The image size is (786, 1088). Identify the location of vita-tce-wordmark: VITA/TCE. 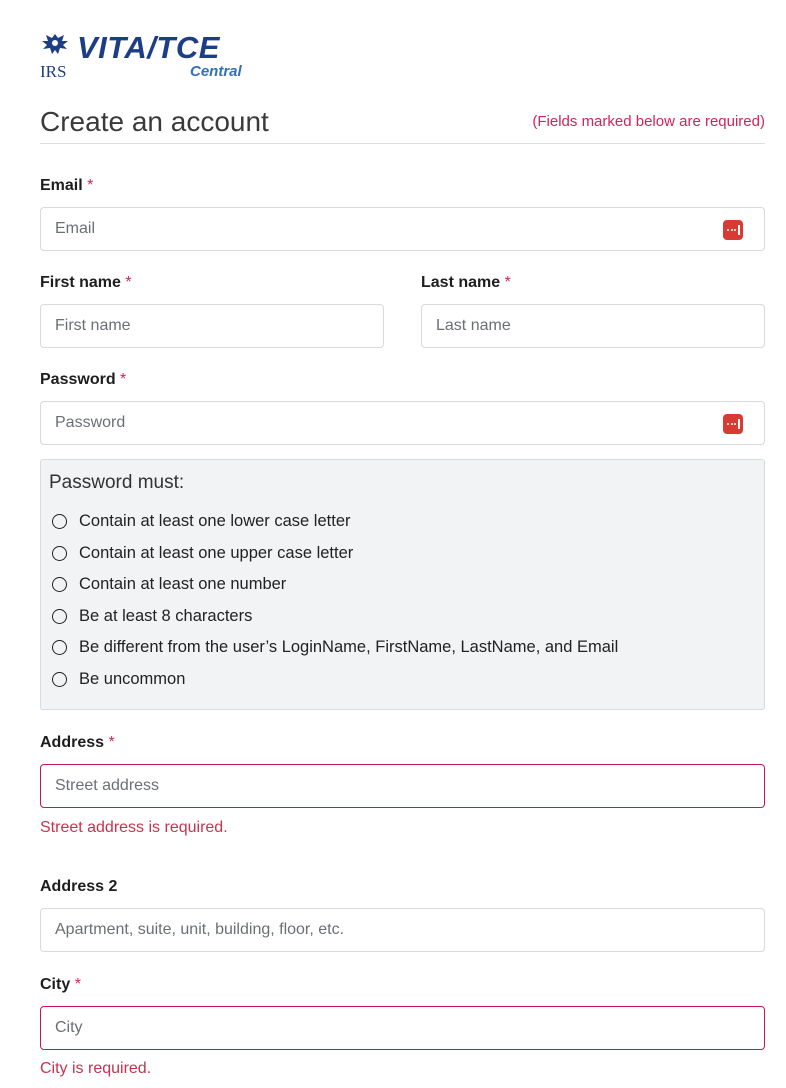
(148, 47).